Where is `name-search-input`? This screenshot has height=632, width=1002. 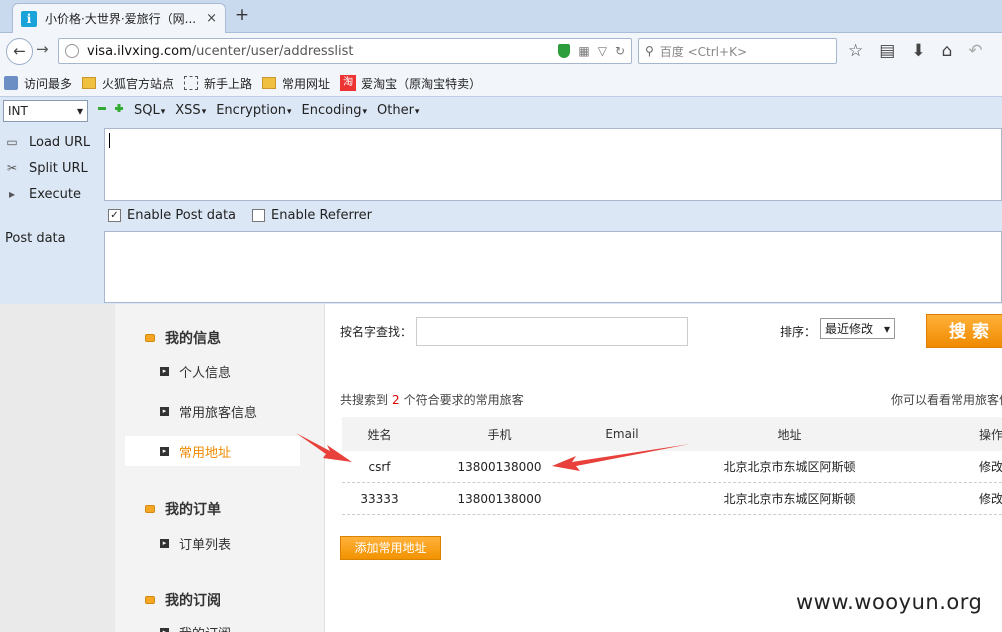 name-search-input is located at coordinates (552, 331).